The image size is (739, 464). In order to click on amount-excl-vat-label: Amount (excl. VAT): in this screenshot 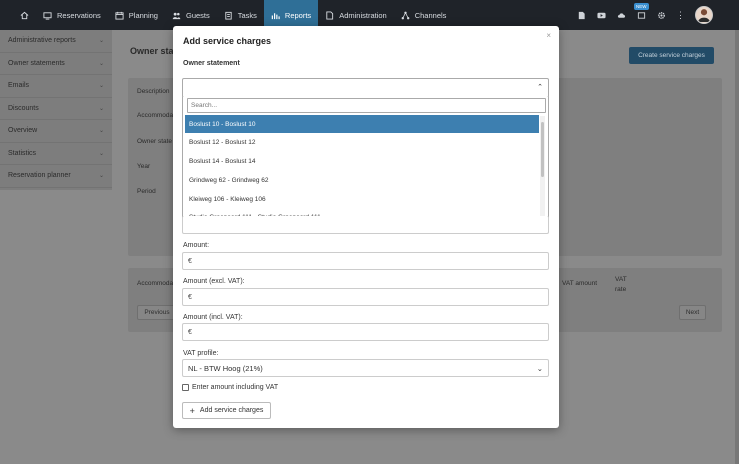, I will do `click(214, 281)`.